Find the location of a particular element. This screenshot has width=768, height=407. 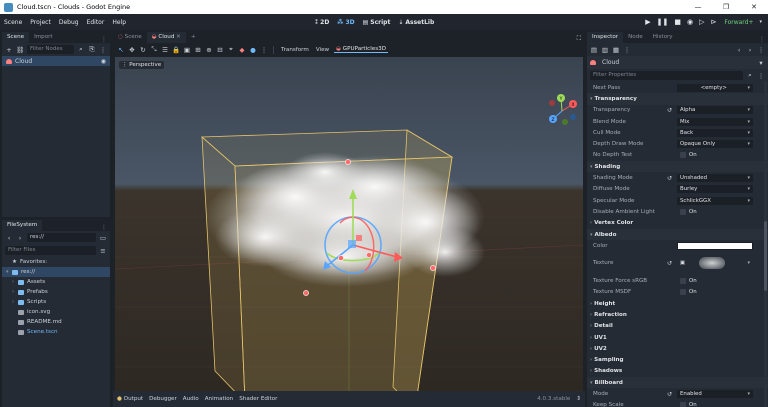

property-dropdown: SchlickGGX ▾ is located at coordinates (715, 200).